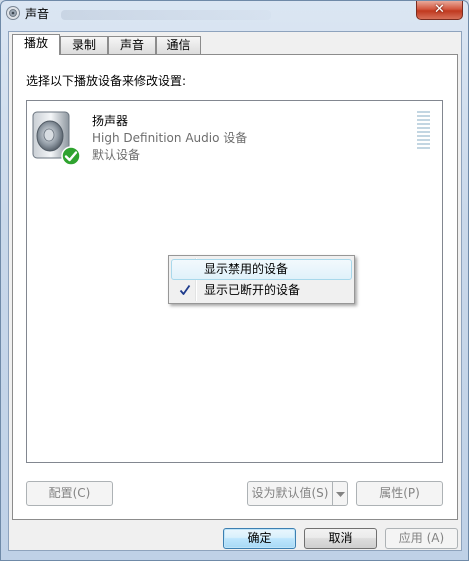 This screenshot has height=561, width=469. Describe the element at coordinates (290, 493) in the screenshot. I see `set-default-button: 设为默认值(S)` at that location.